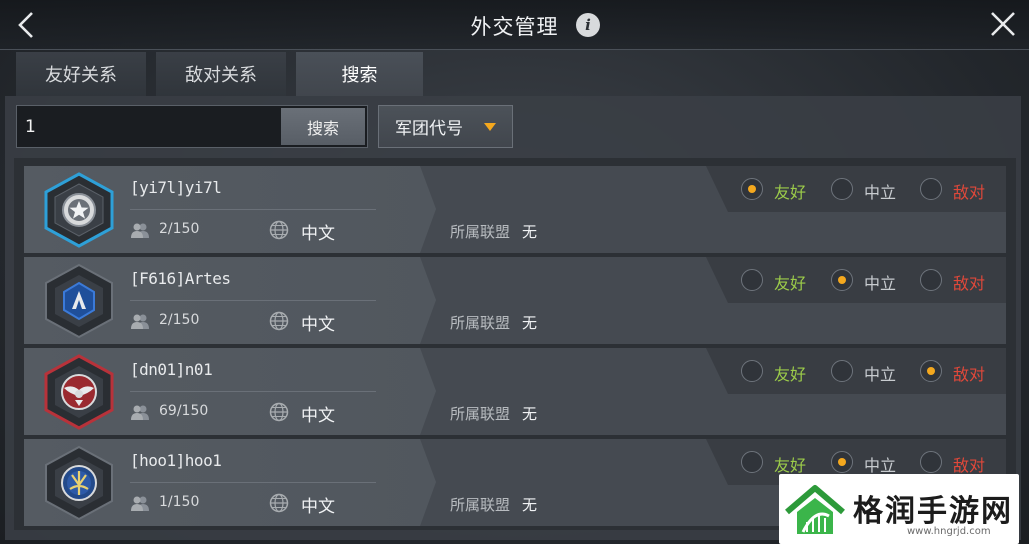  What do you see at coordinates (815, 509) in the screenshot?
I see `house-logo-icon` at bounding box center [815, 509].